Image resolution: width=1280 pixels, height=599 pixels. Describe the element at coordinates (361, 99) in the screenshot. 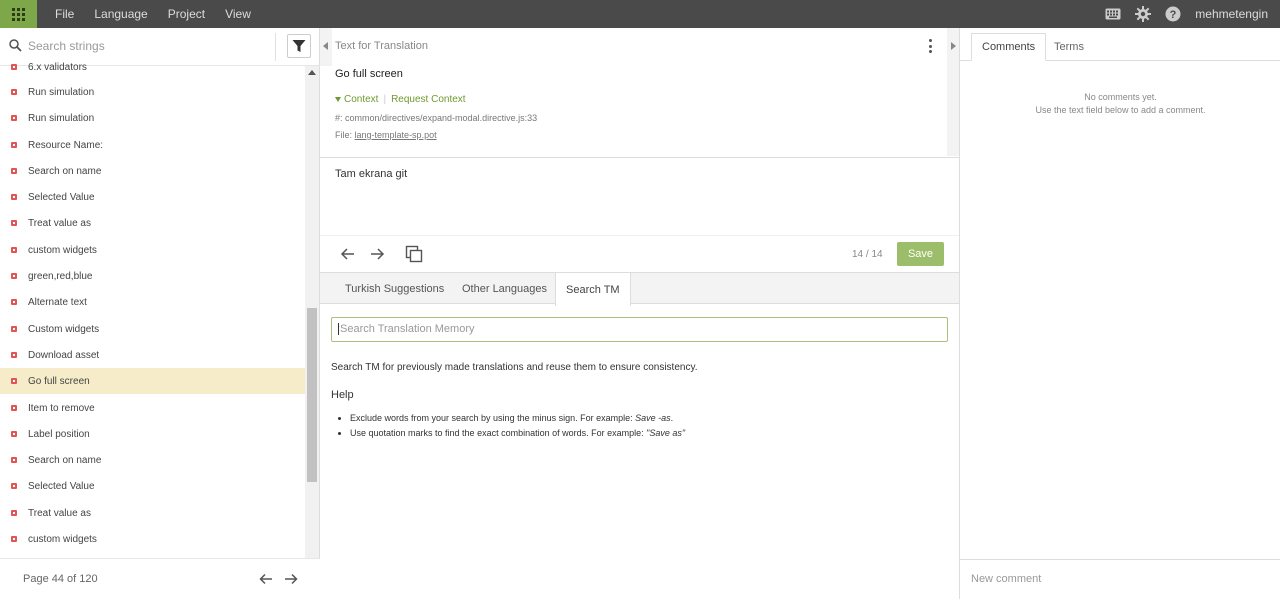

I see `context-toggle: Context` at that location.